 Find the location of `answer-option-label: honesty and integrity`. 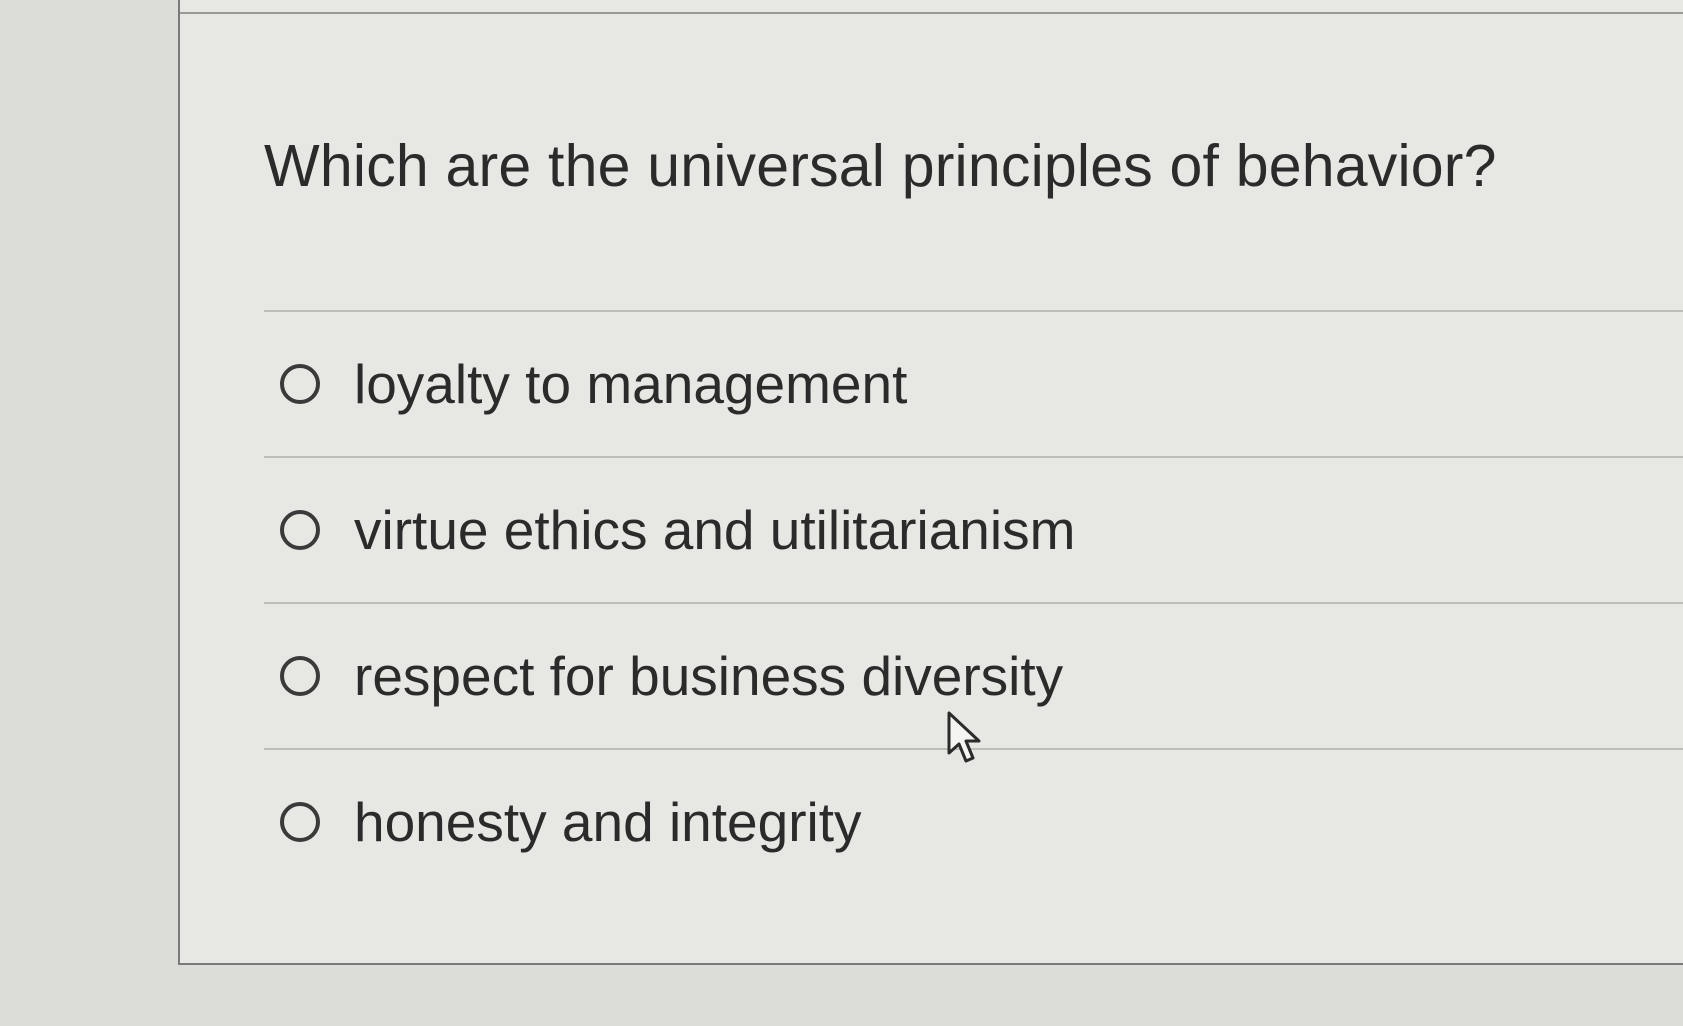

answer-option-label: honesty and integrity is located at coordinates (608, 822).